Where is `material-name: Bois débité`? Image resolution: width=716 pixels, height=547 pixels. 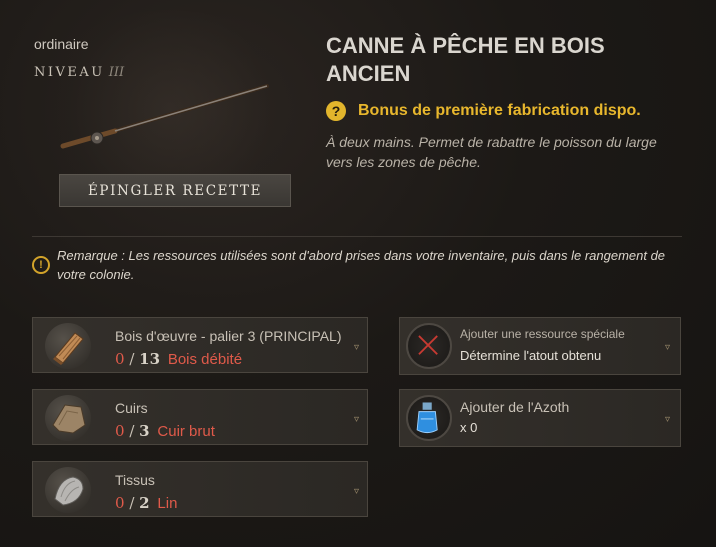
material-name: Bois débité is located at coordinates (205, 359).